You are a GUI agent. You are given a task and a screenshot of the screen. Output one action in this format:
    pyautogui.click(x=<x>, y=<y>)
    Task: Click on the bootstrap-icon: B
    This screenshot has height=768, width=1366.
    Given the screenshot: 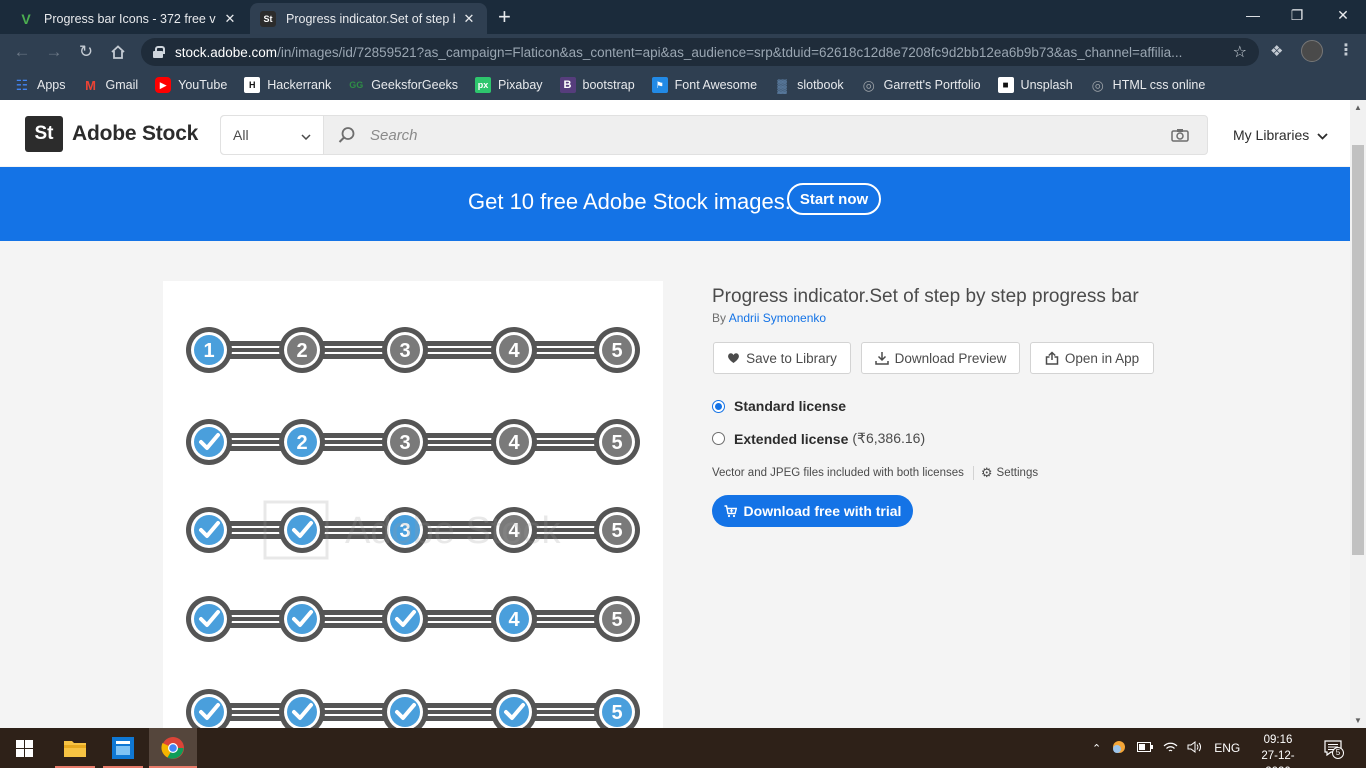 What is the action you would take?
    pyautogui.click(x=567, y=85)
    